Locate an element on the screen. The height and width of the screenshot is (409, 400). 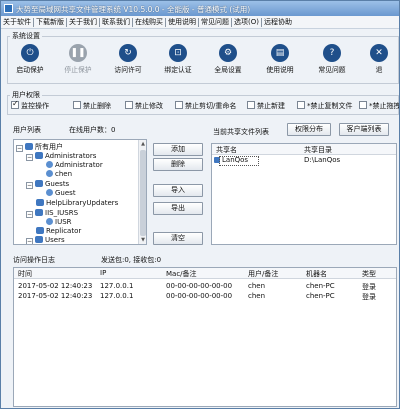
list-item: LanQos D:\LanQos is located at coordinates (304, 161).